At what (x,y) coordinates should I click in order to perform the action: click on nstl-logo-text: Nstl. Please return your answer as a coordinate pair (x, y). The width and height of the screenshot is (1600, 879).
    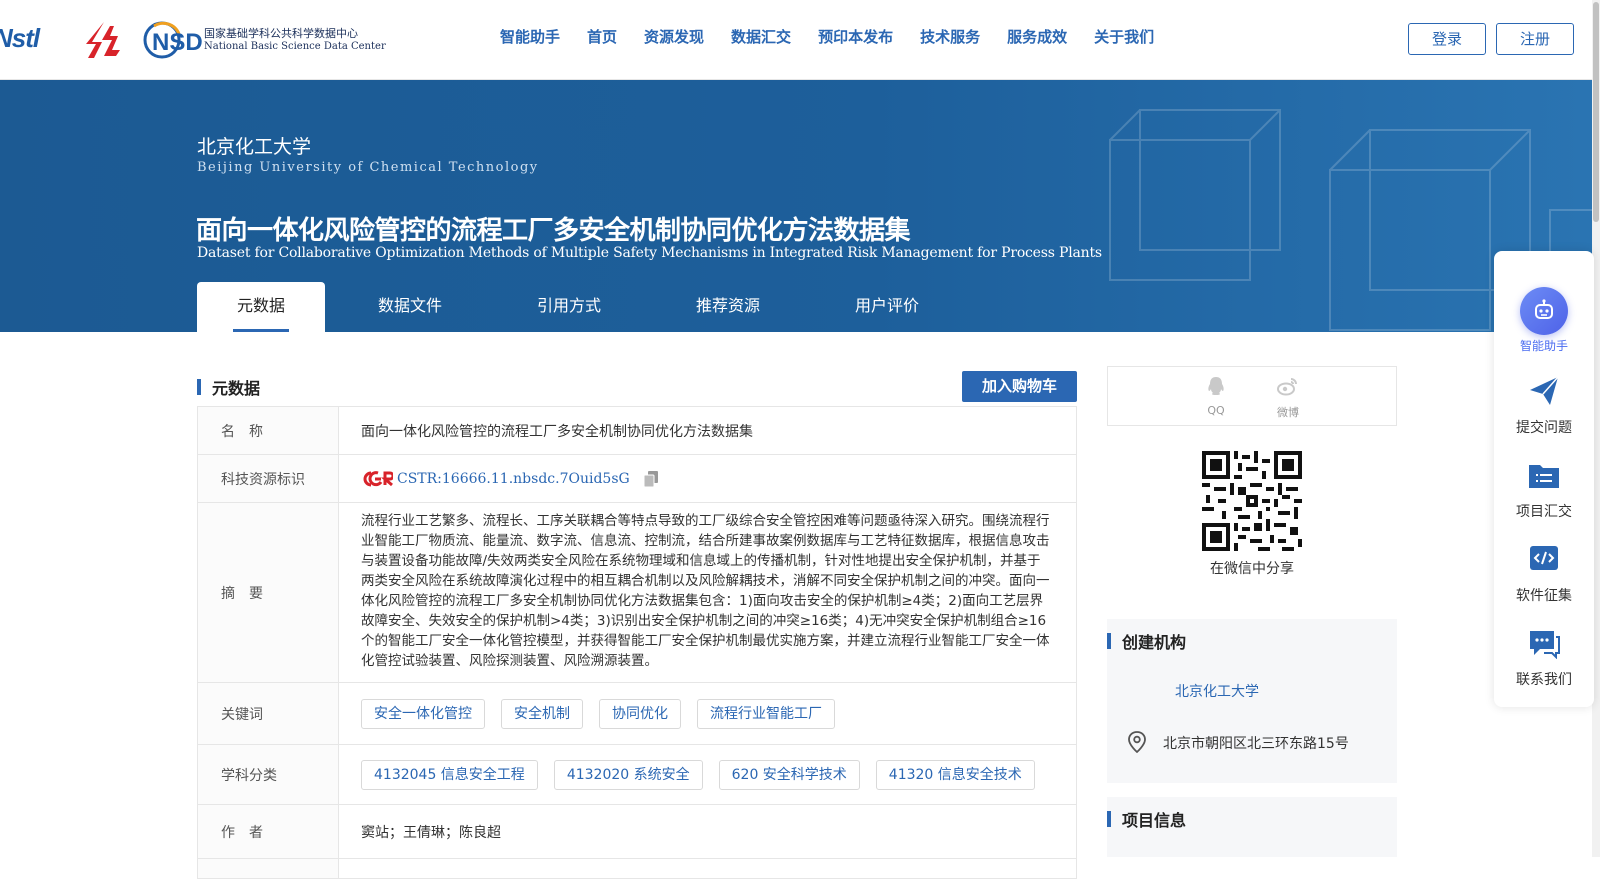
    Looking at the image, I should click on (20, 38).